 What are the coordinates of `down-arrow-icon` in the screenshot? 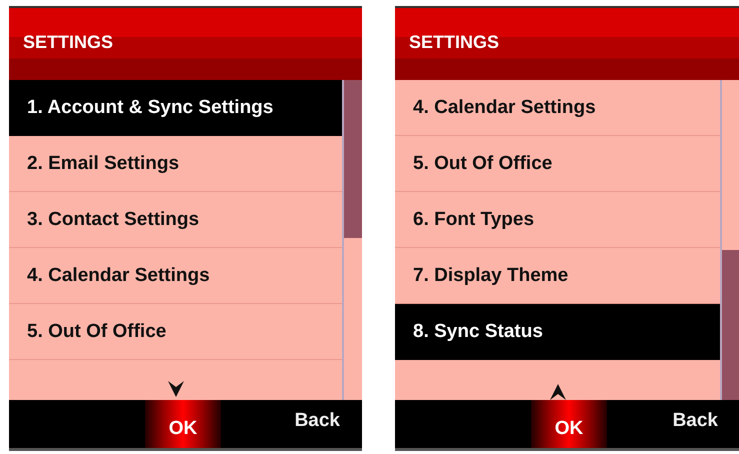 It's located at (176, 389).